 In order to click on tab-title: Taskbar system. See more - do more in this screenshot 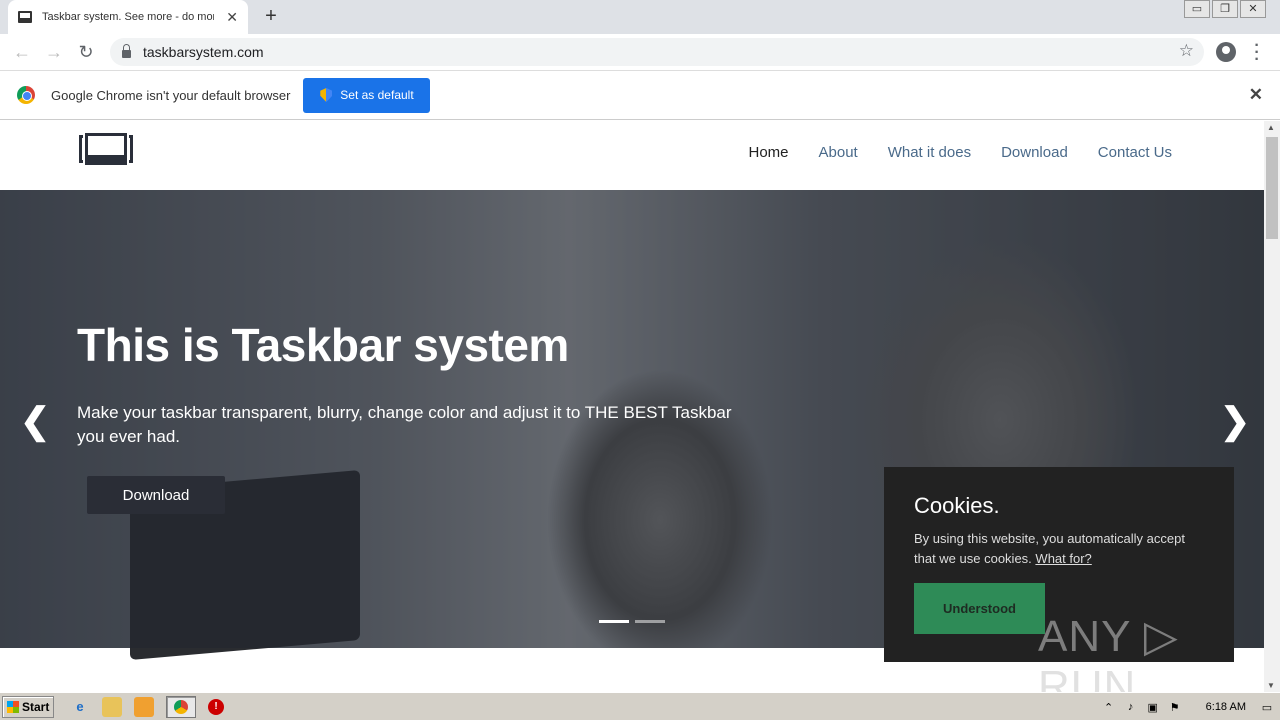, I will do `click(128, 17)`.